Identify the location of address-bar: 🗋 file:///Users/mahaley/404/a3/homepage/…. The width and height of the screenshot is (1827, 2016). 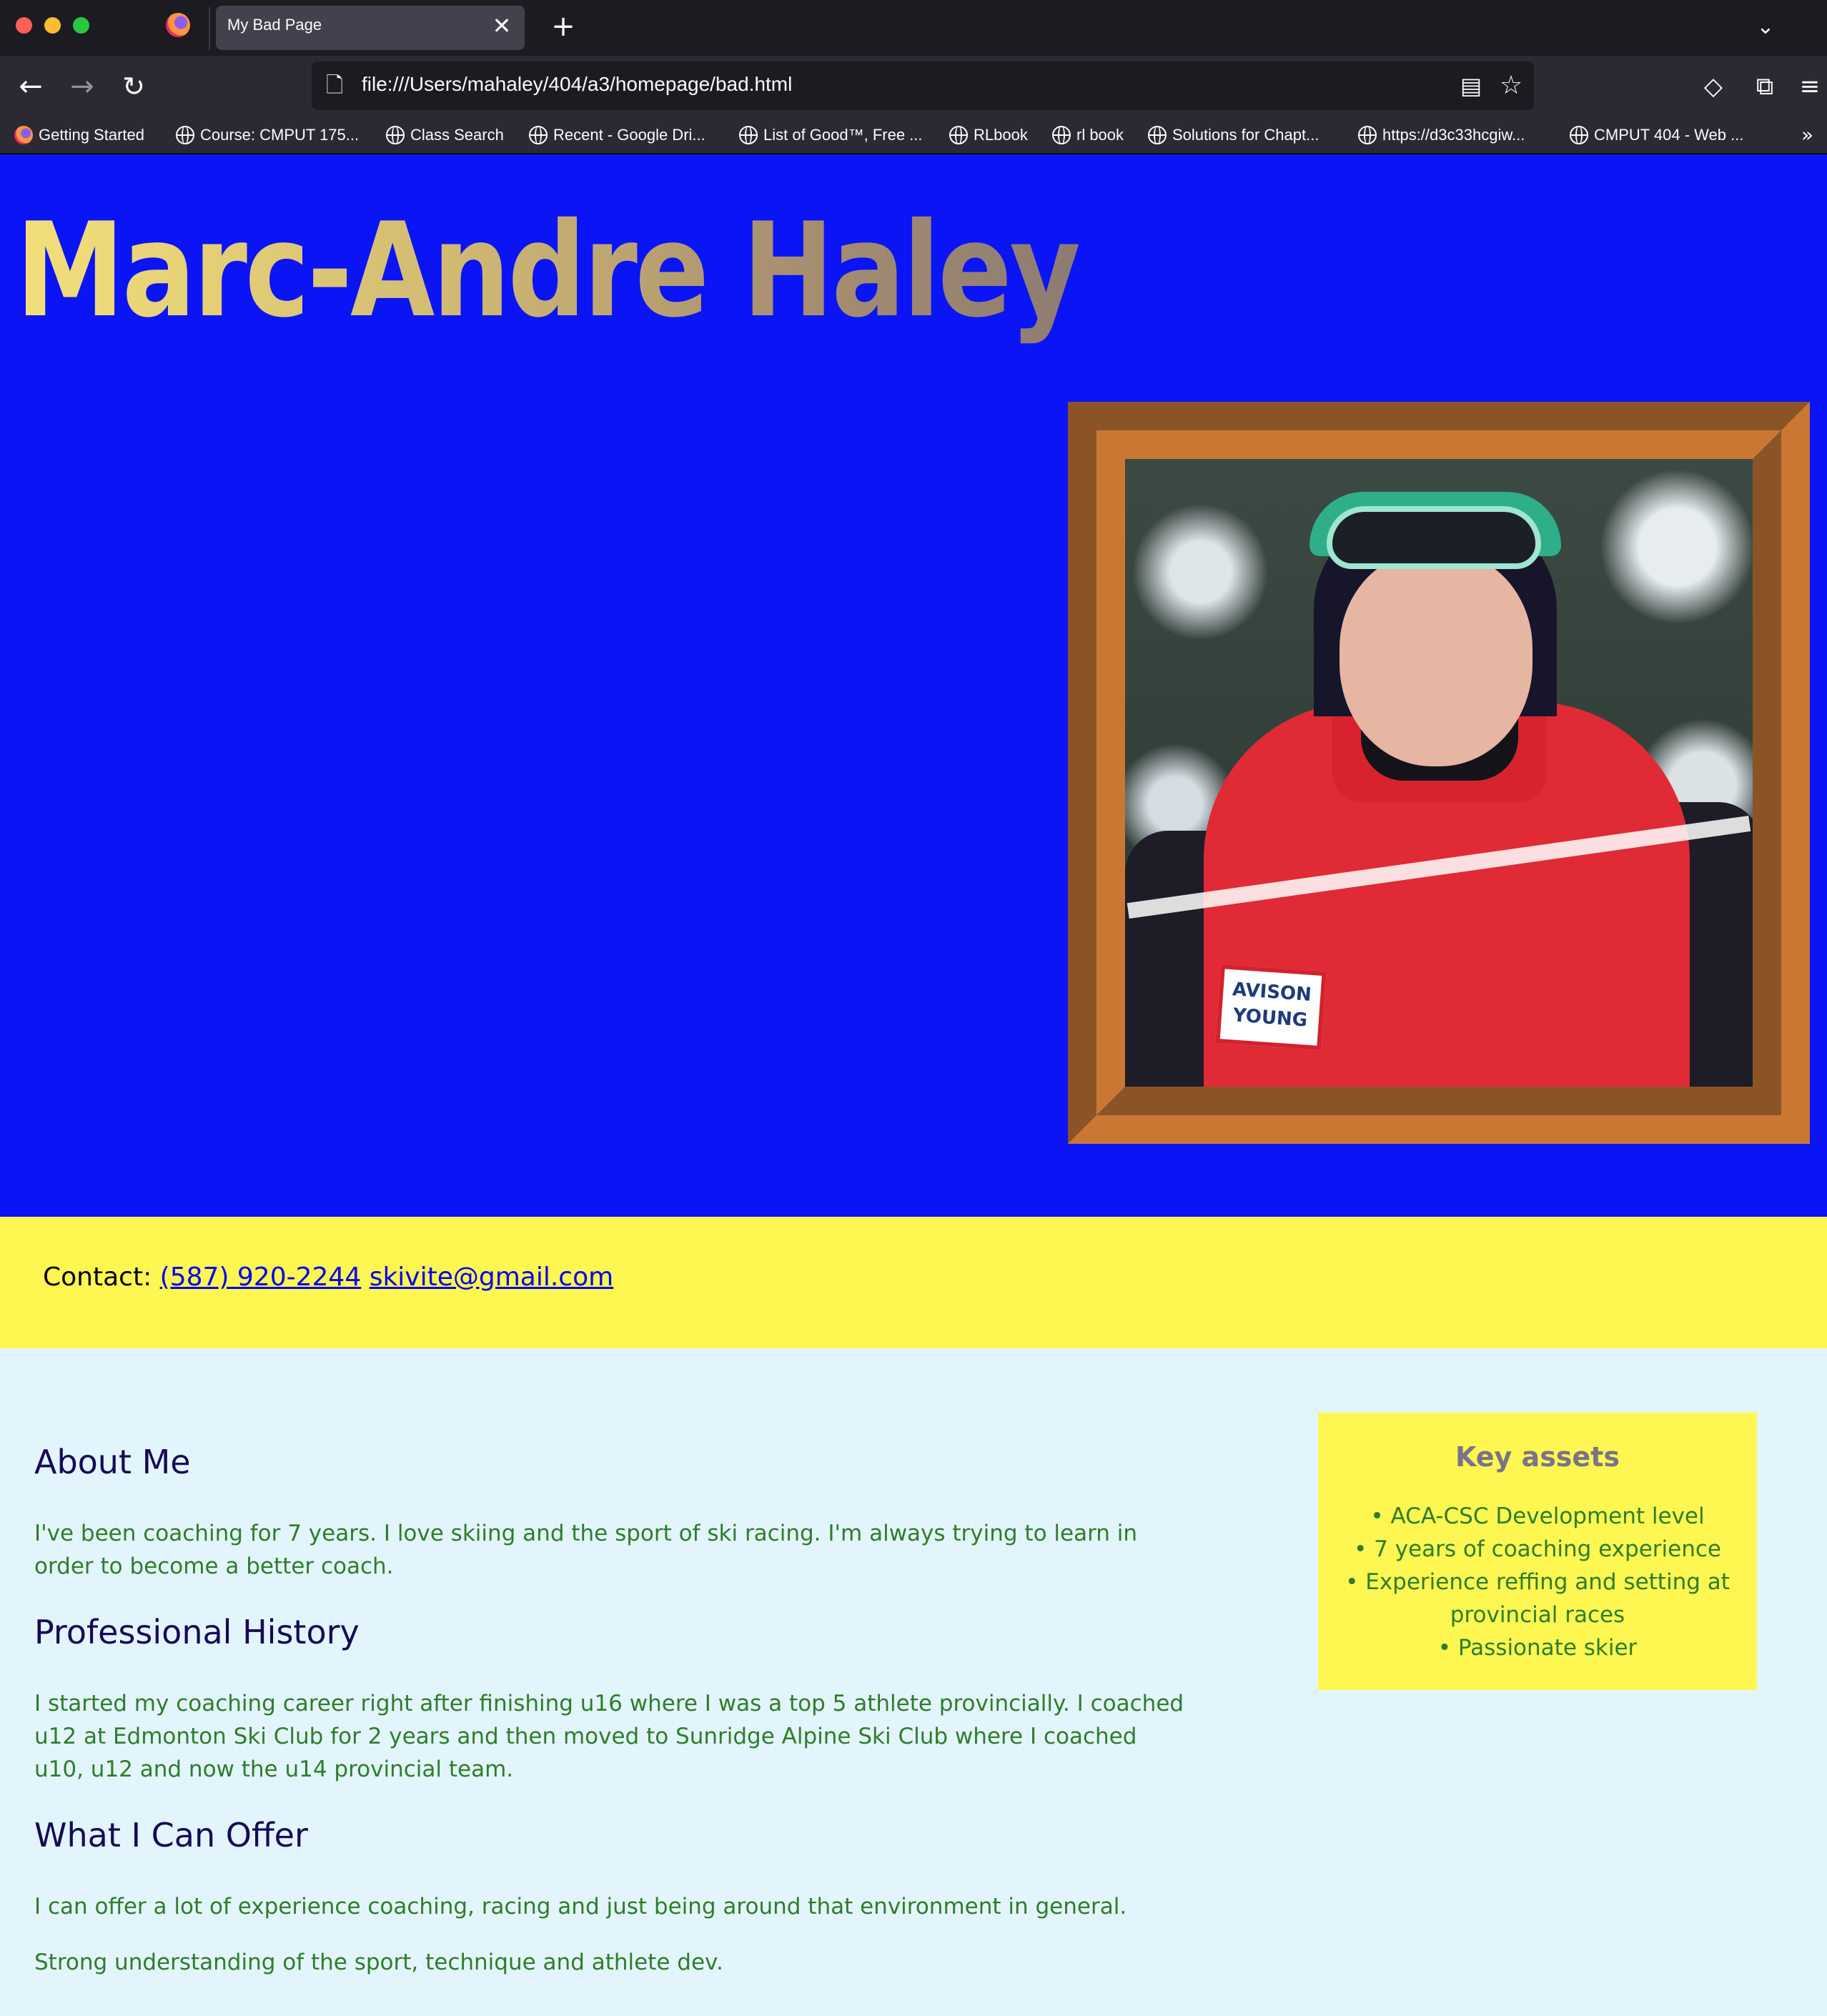
(923, 85).